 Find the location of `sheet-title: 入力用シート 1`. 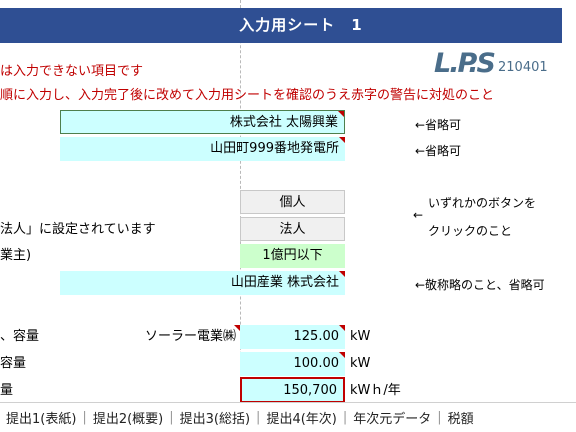

sheet-title: 入力用シート 1 is located at coordinates (301, 25).